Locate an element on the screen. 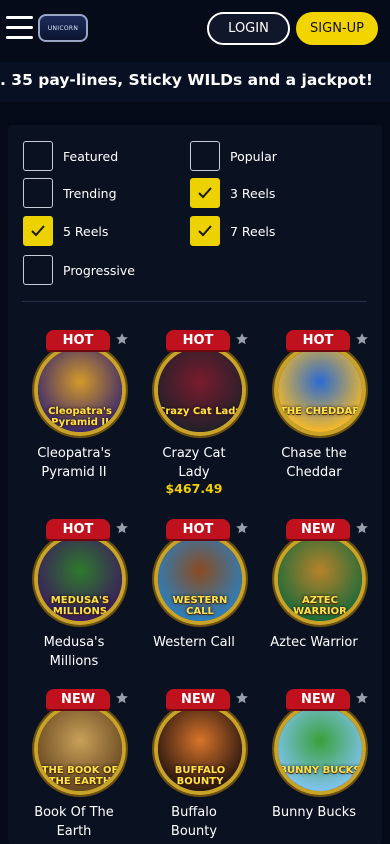 The width and height of the screenshot is (390, 844). game-tile: BUFFALO BOUNTY NEW Buffalo Bounty is located at coordinates (194, 766).